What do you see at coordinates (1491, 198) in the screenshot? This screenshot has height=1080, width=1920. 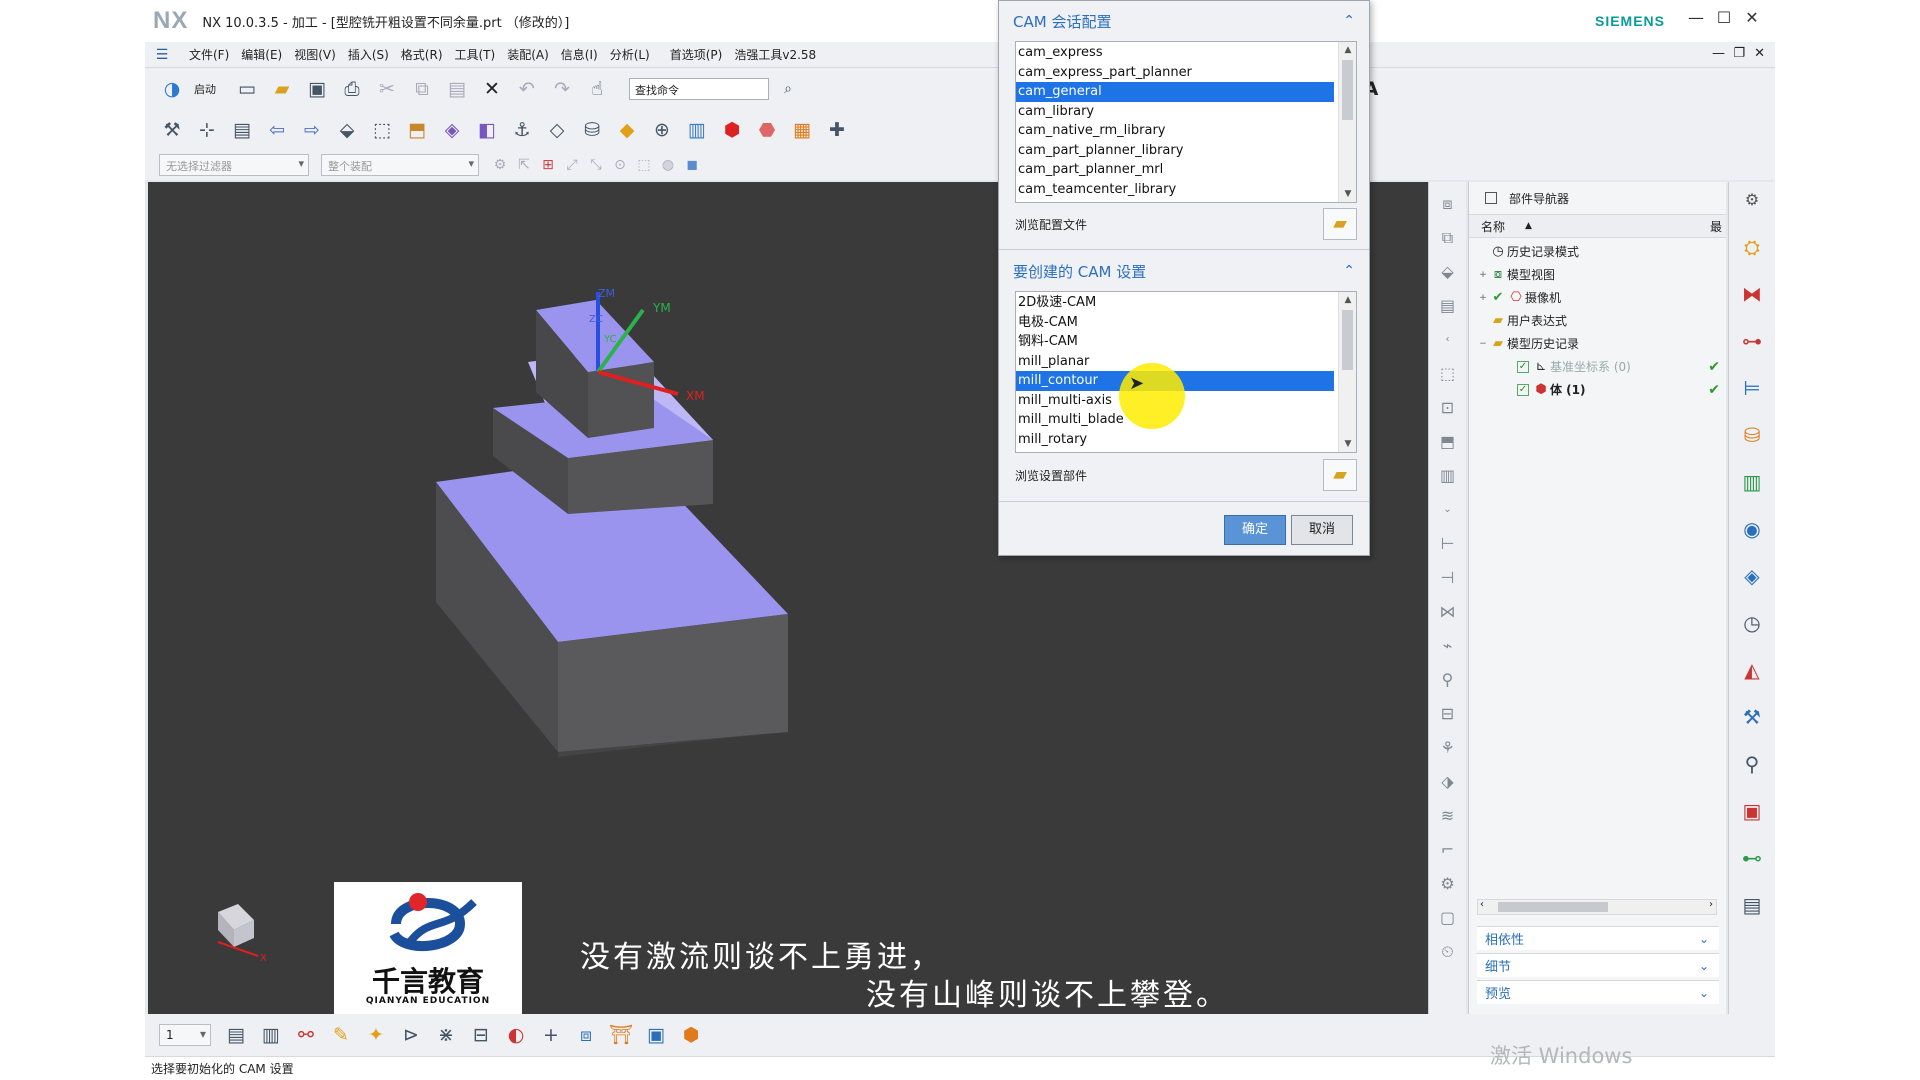 I see `pin-icon` at bounding box center [1491, 198].